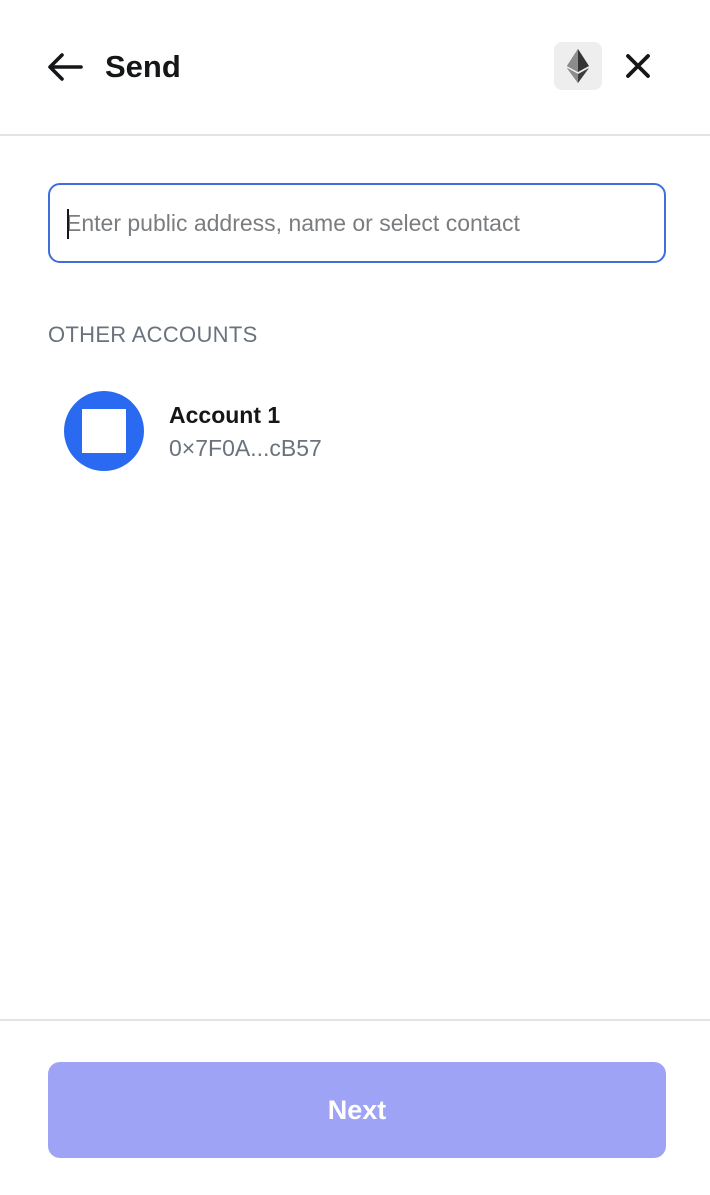 The width and height of the screenshot is (710, 1195). I want to click on avatar-square-icon, so click(104, 431).